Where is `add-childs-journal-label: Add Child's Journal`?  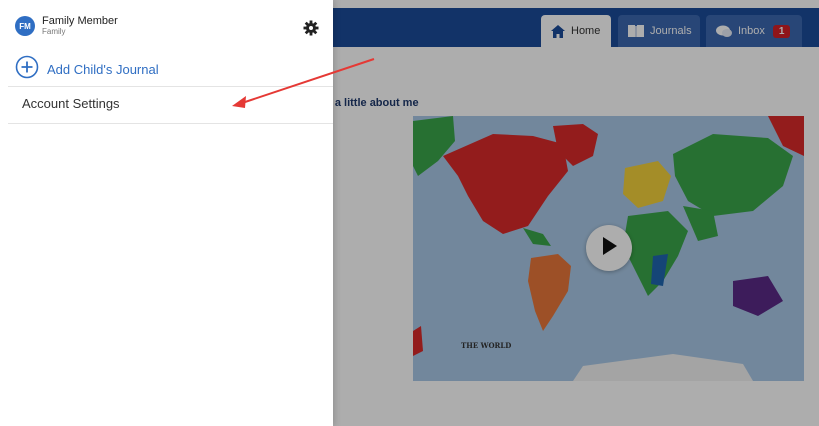 add-childs-journal-label: Add Child's Journal is located at coordinates (103, 69).